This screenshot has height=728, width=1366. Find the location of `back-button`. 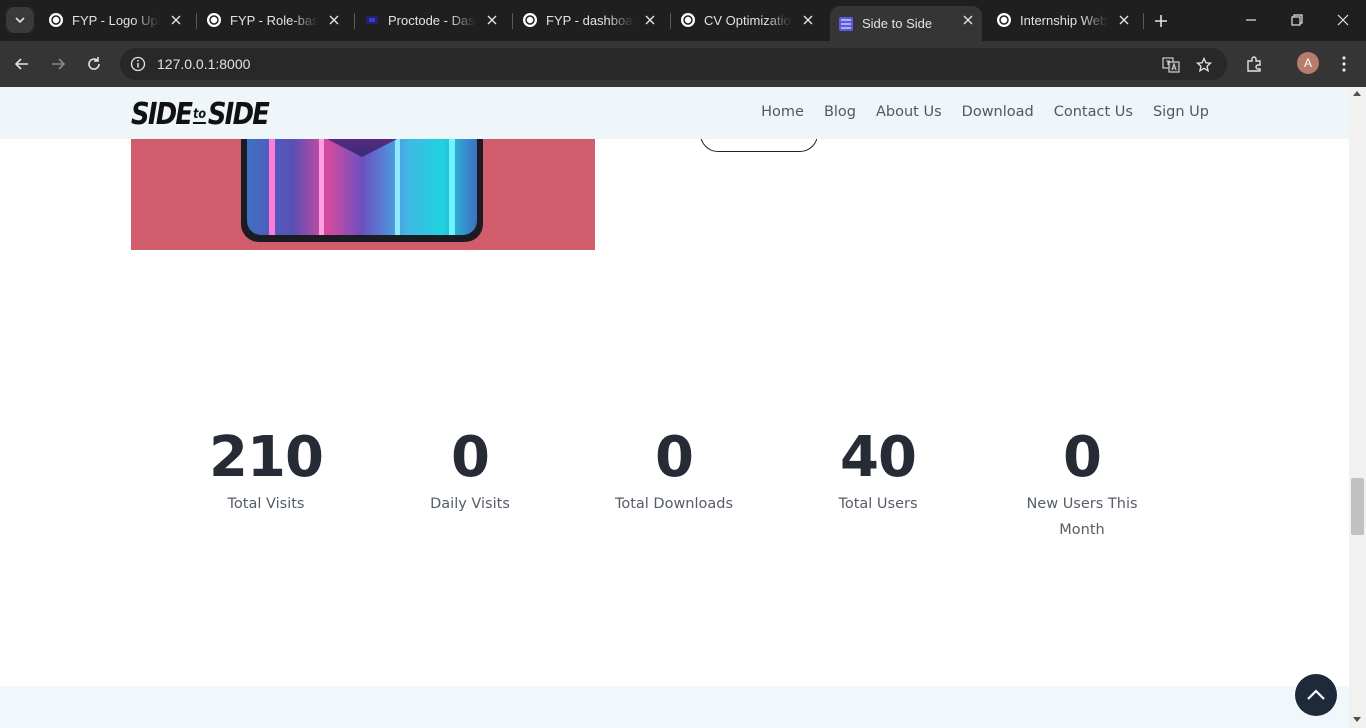

back-button is located at coordinates (22, 64).